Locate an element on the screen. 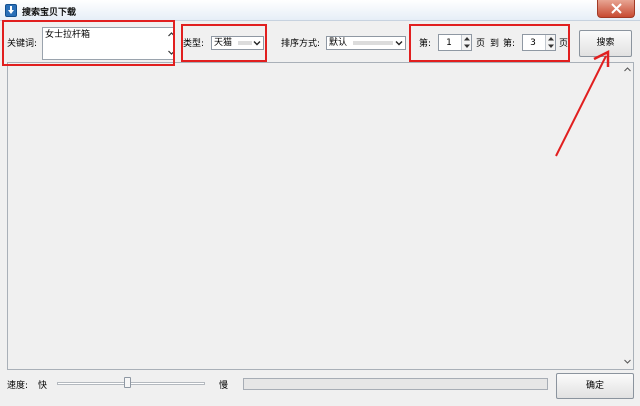  speed-slider-thumb is located at coordinates (127, 382).